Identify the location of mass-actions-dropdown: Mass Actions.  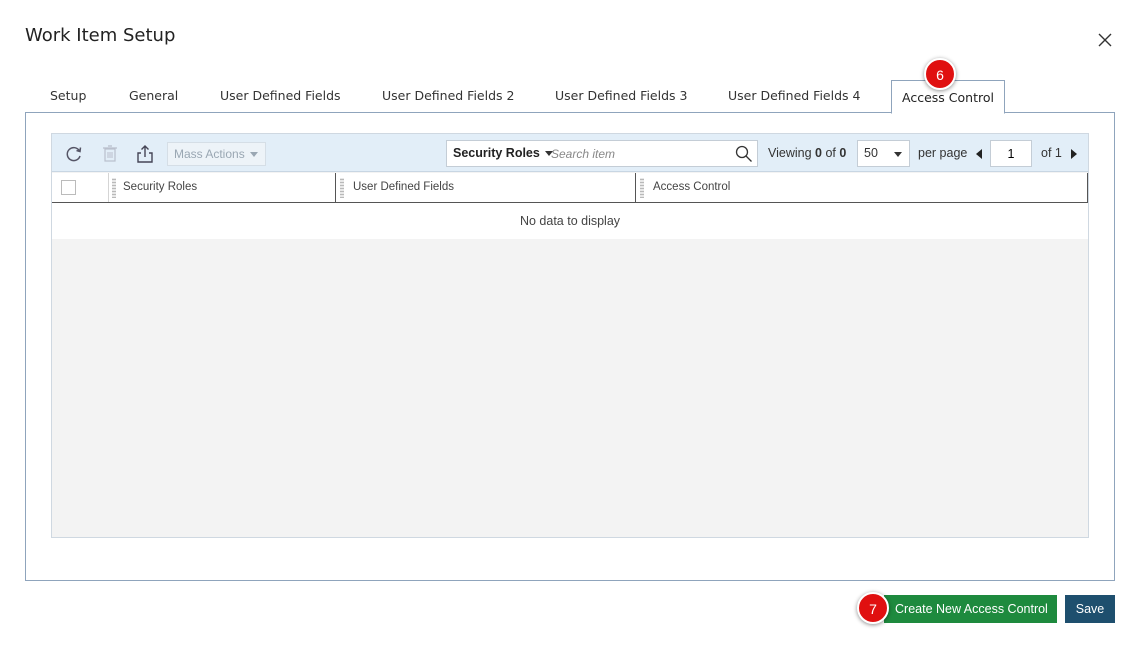
(216, 154).